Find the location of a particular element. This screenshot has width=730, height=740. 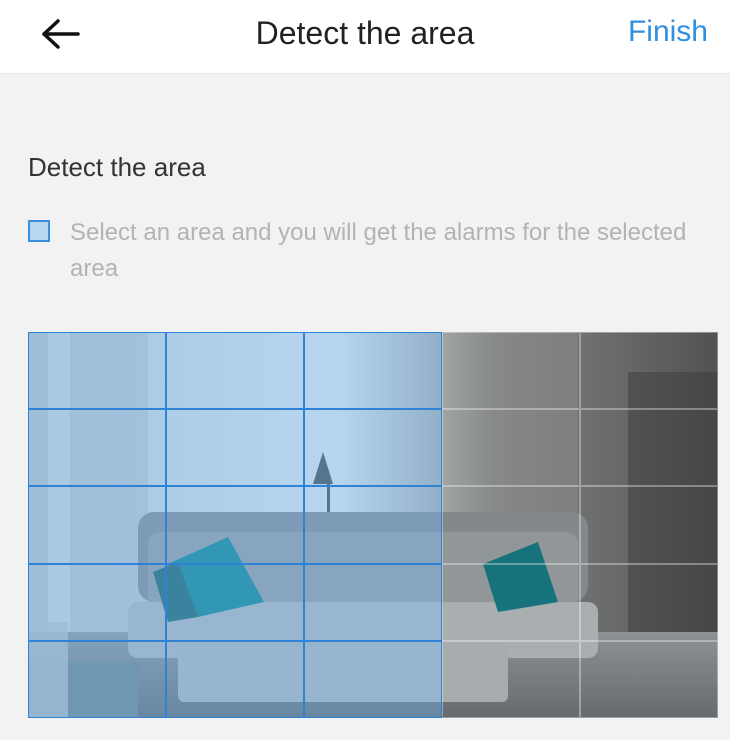

arrow-left-icon is located at coordinates (61, 34).